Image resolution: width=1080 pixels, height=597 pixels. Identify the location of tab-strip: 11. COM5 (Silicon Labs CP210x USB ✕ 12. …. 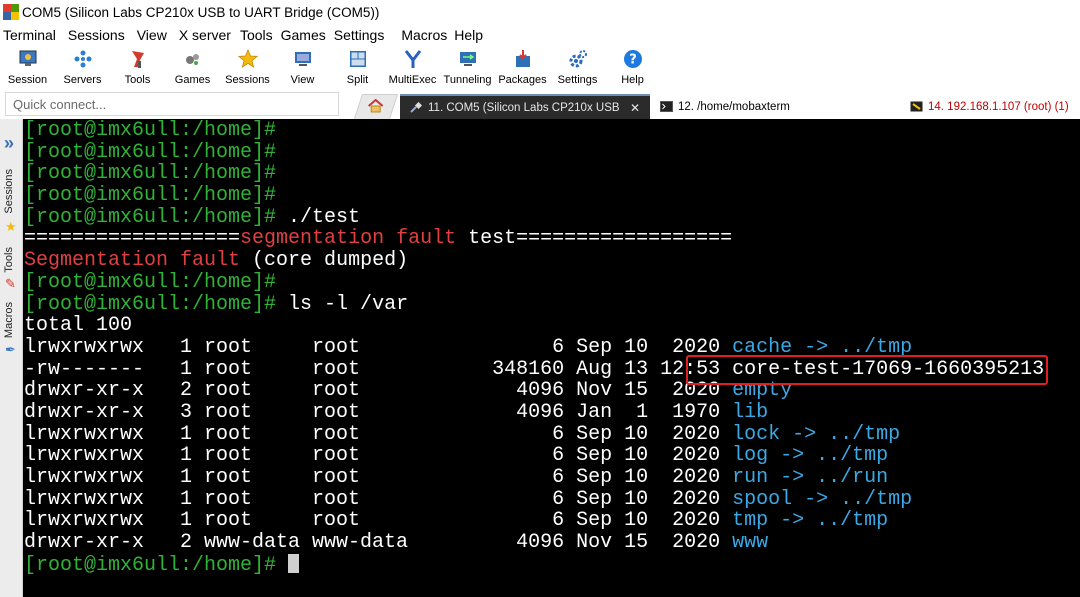
(540, 105).